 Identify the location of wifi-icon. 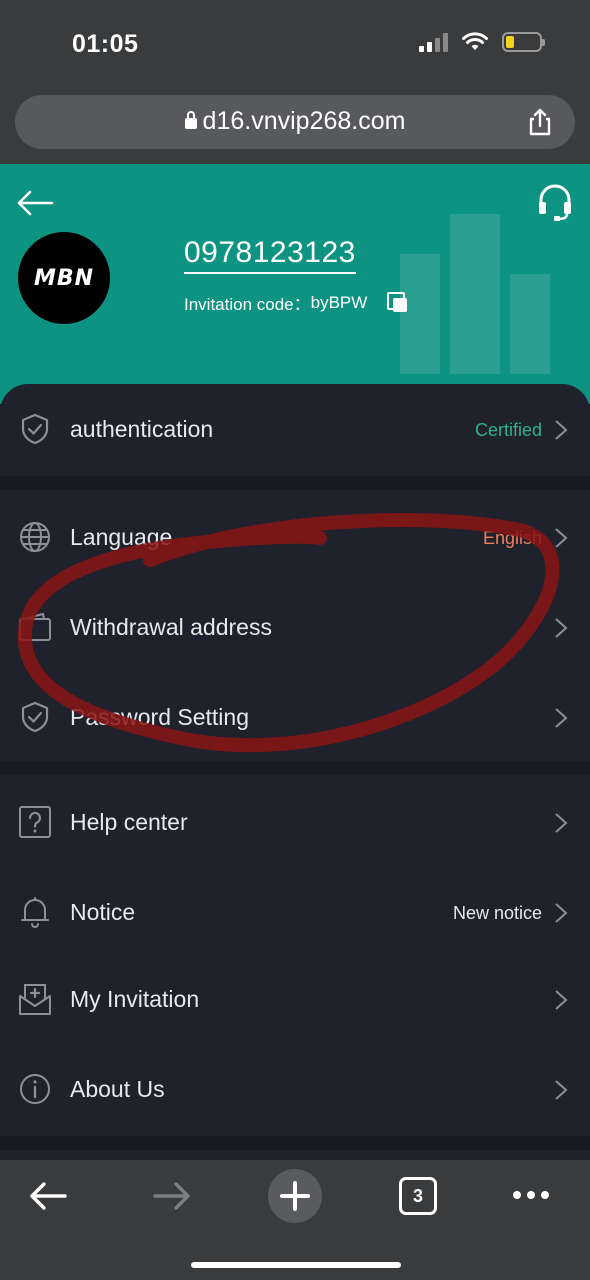
(475, 41).